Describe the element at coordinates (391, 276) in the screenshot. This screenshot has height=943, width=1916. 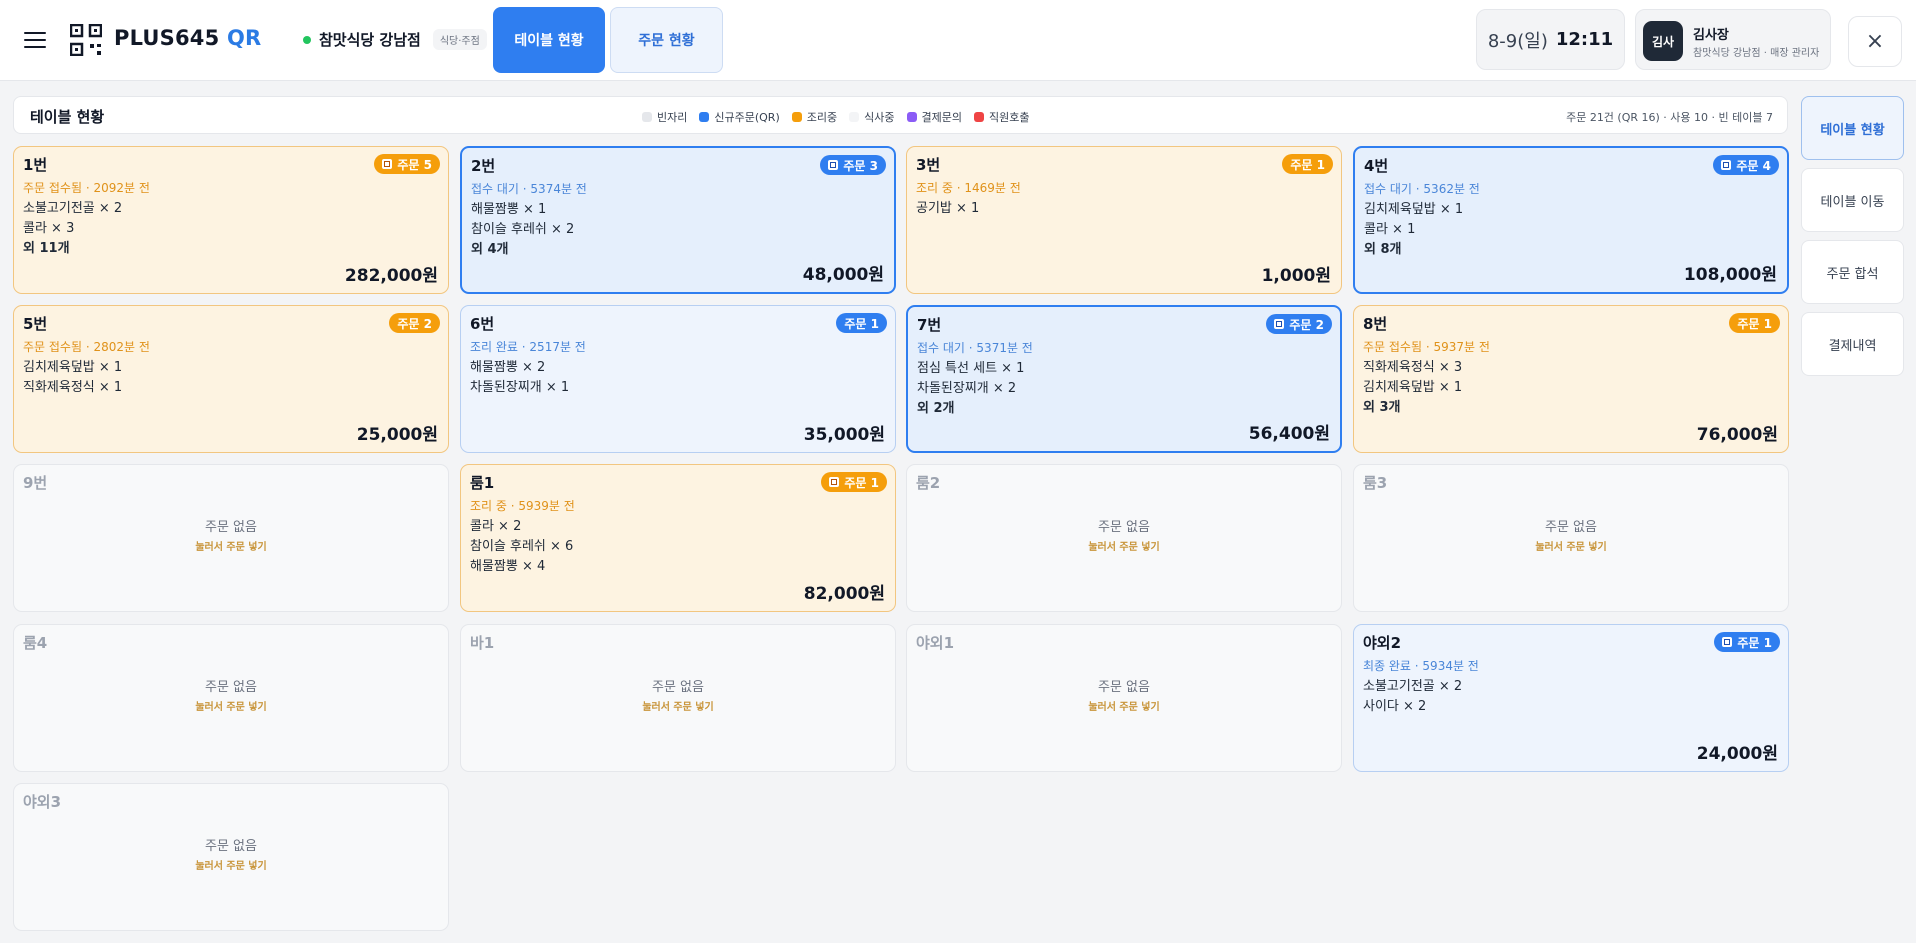
I see `order-total: 282,000원` at that location.